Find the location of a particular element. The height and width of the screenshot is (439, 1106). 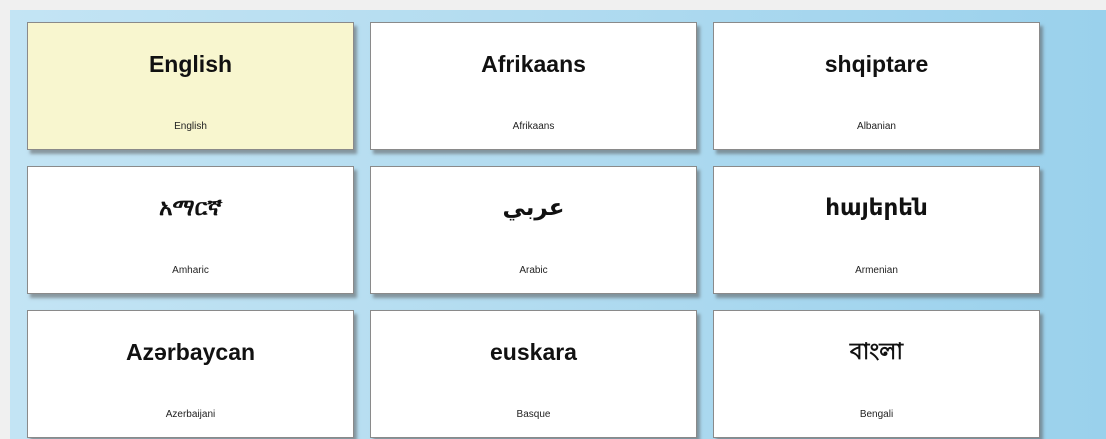

language-card-basque: euskara Basque is located at coordinates (533, 374).